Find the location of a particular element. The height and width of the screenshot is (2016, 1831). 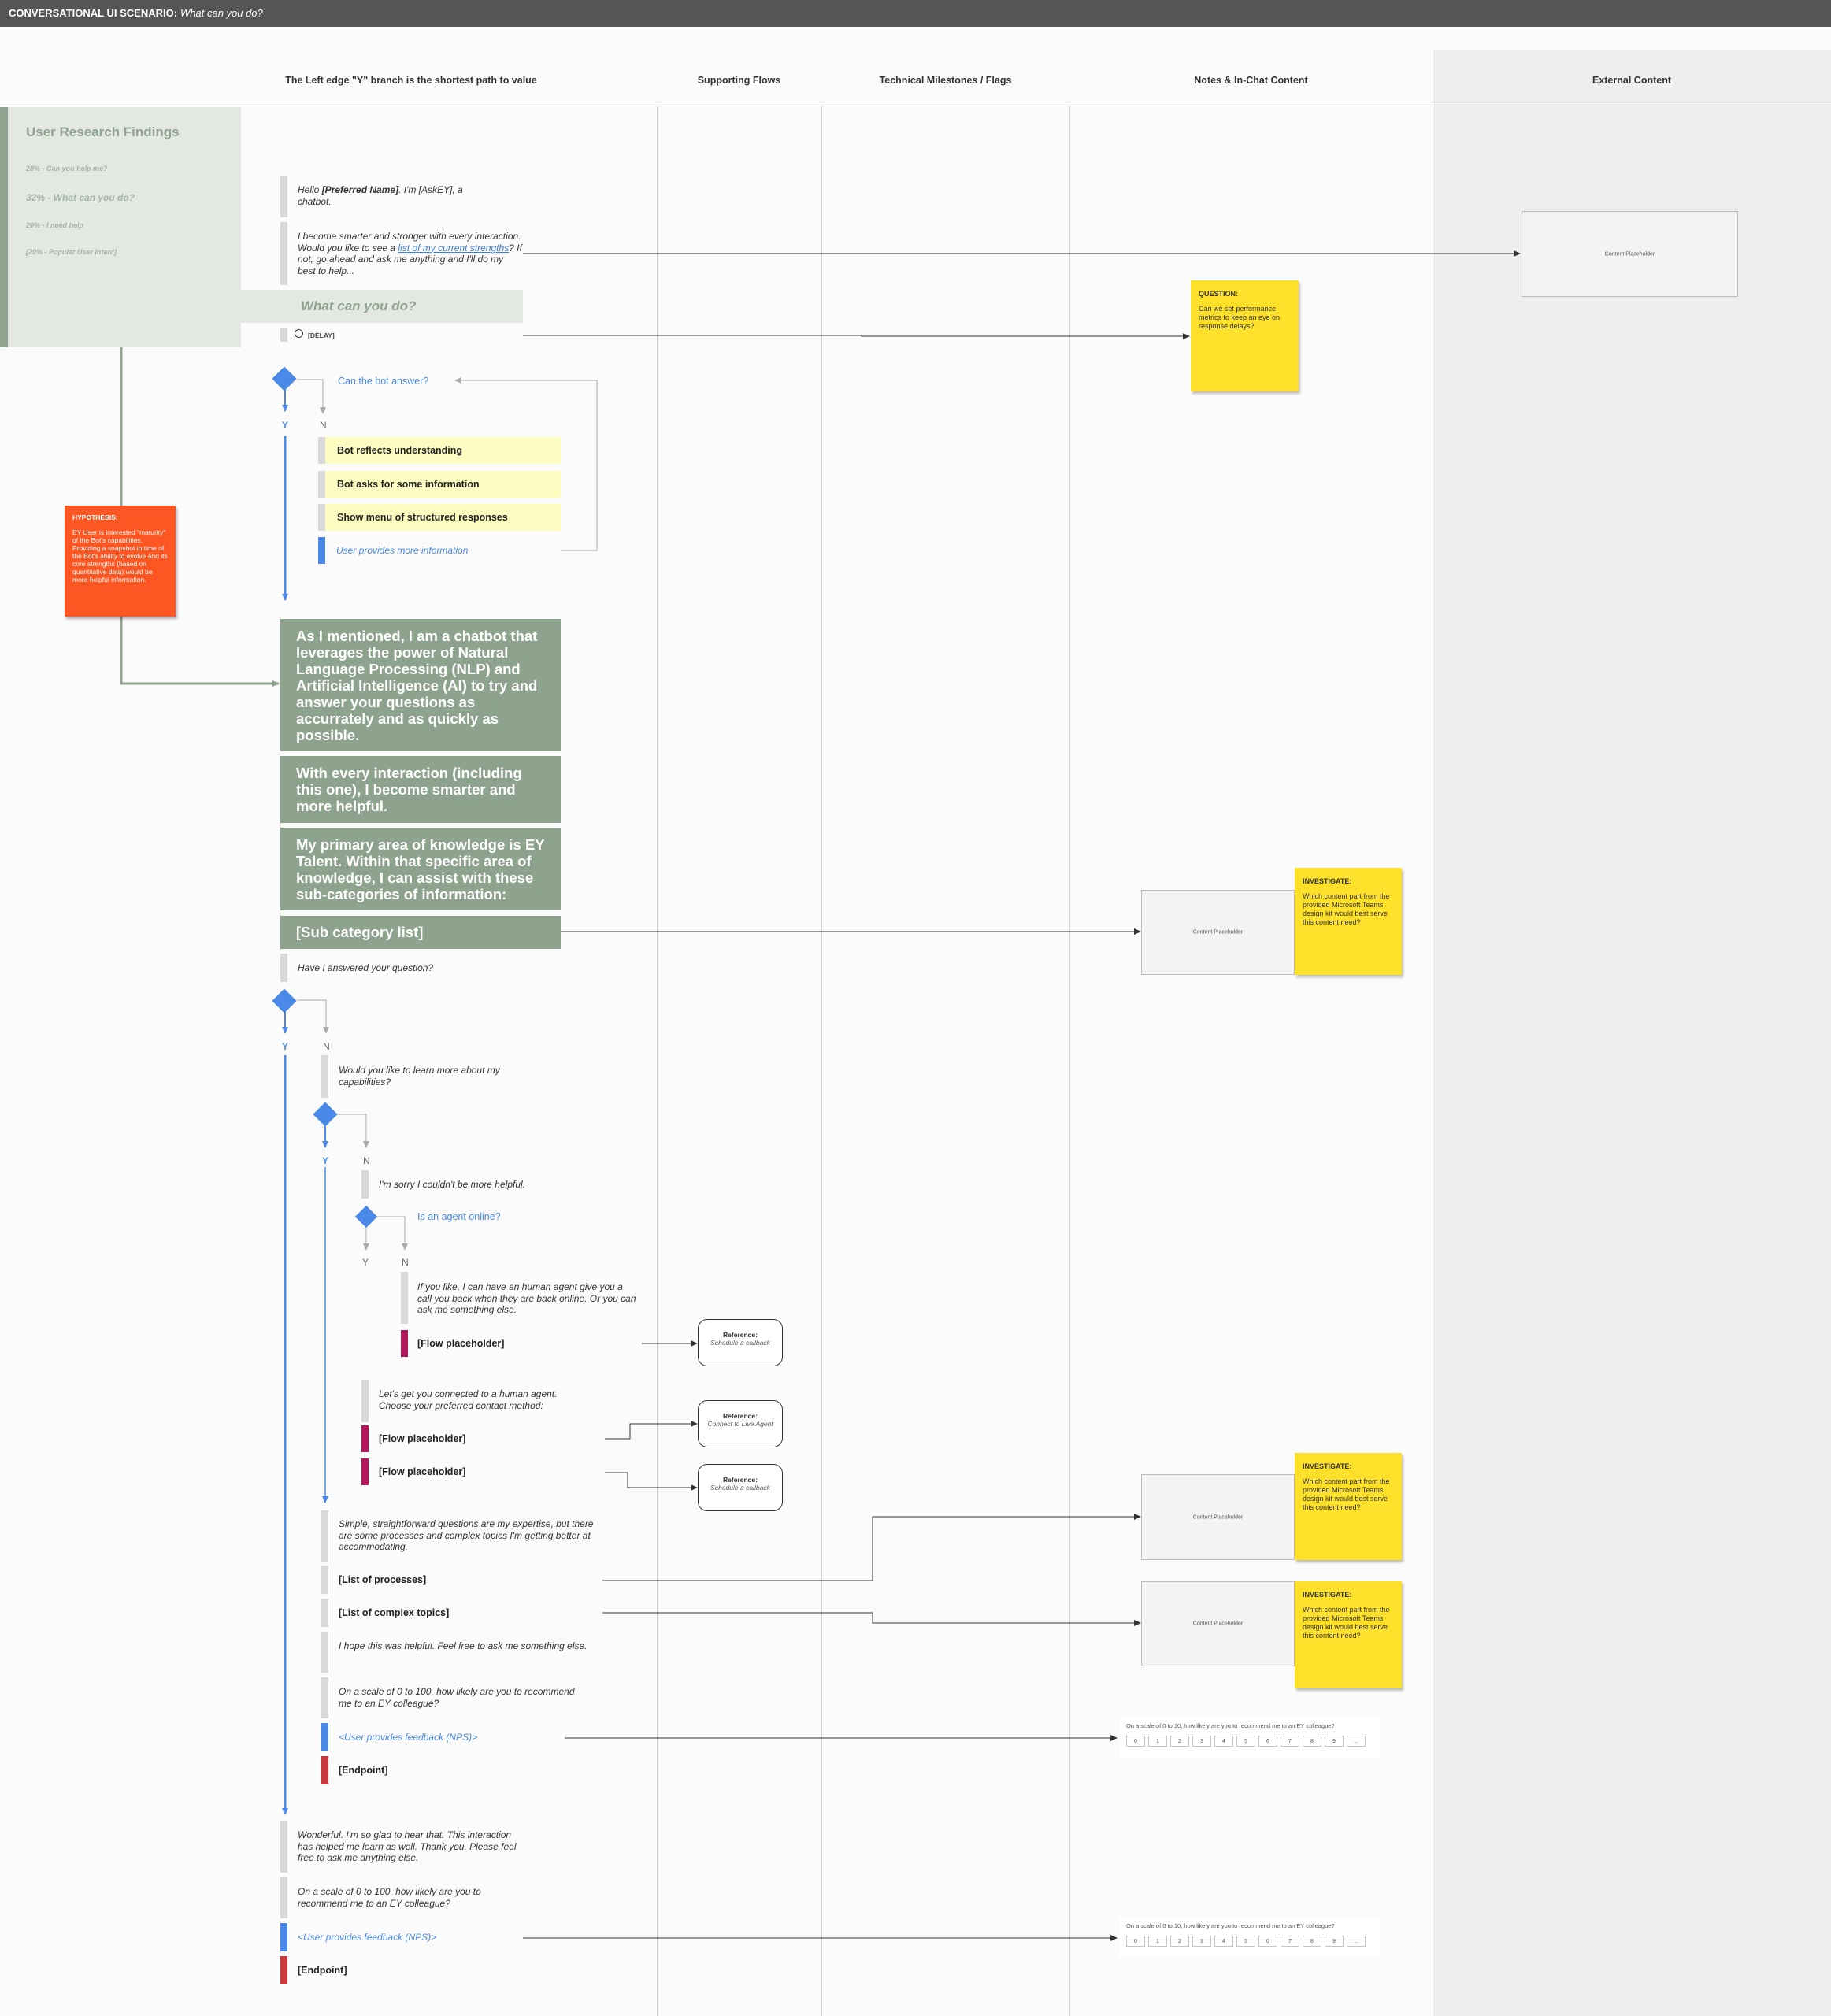

yellow-step: Bot asks for some information is located at coordinates (439, 484).